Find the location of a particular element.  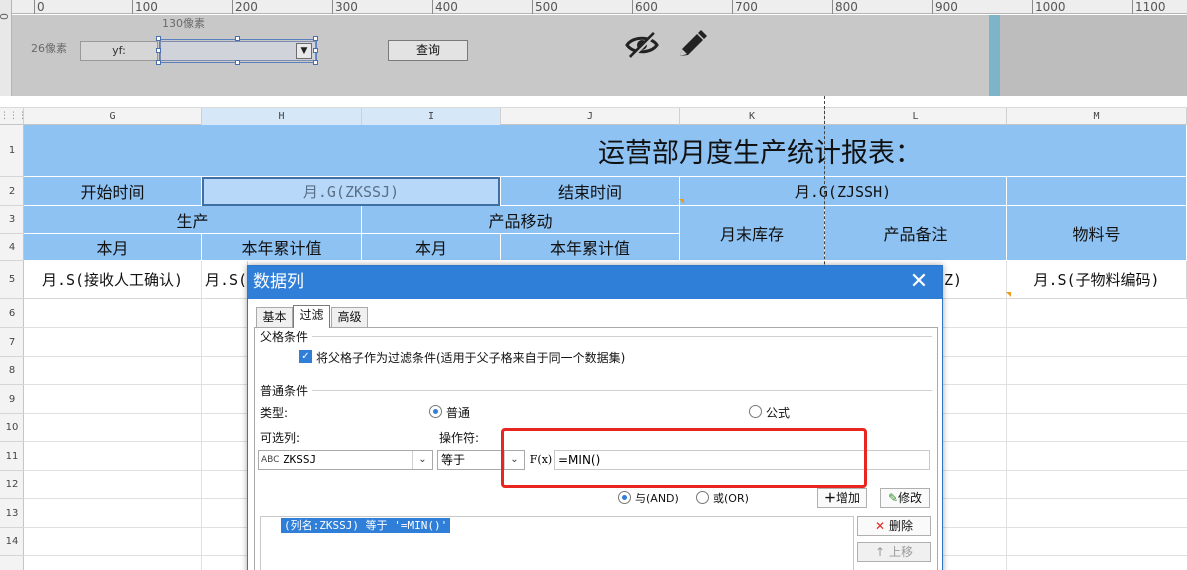

column-header-m: M is located at coordinates (1097, 117).